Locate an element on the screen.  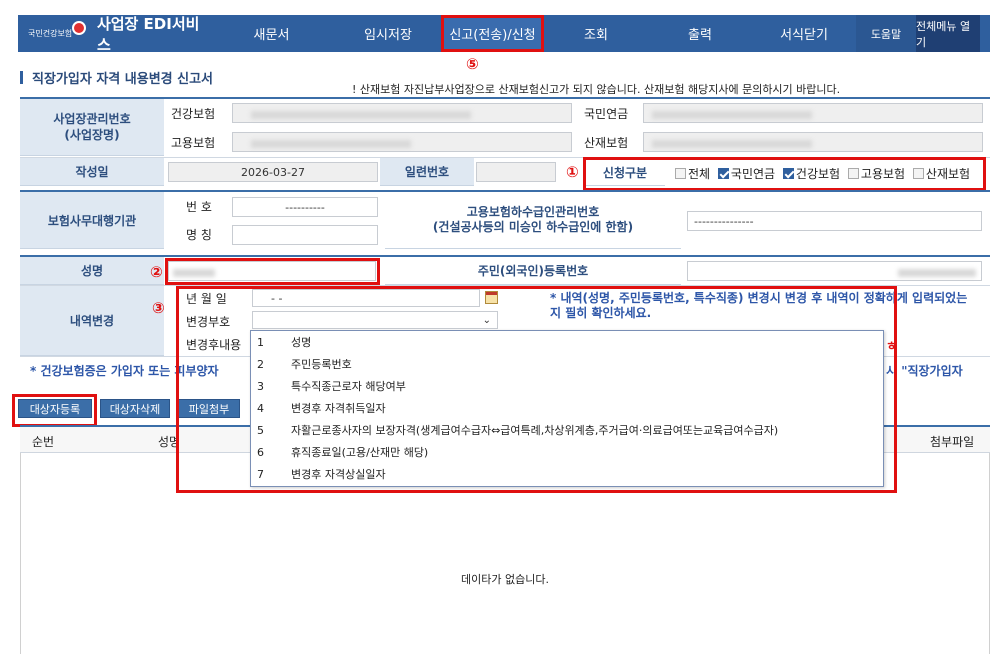
apply-pension-label: 국민연금 is located at coordinates (753, 174).